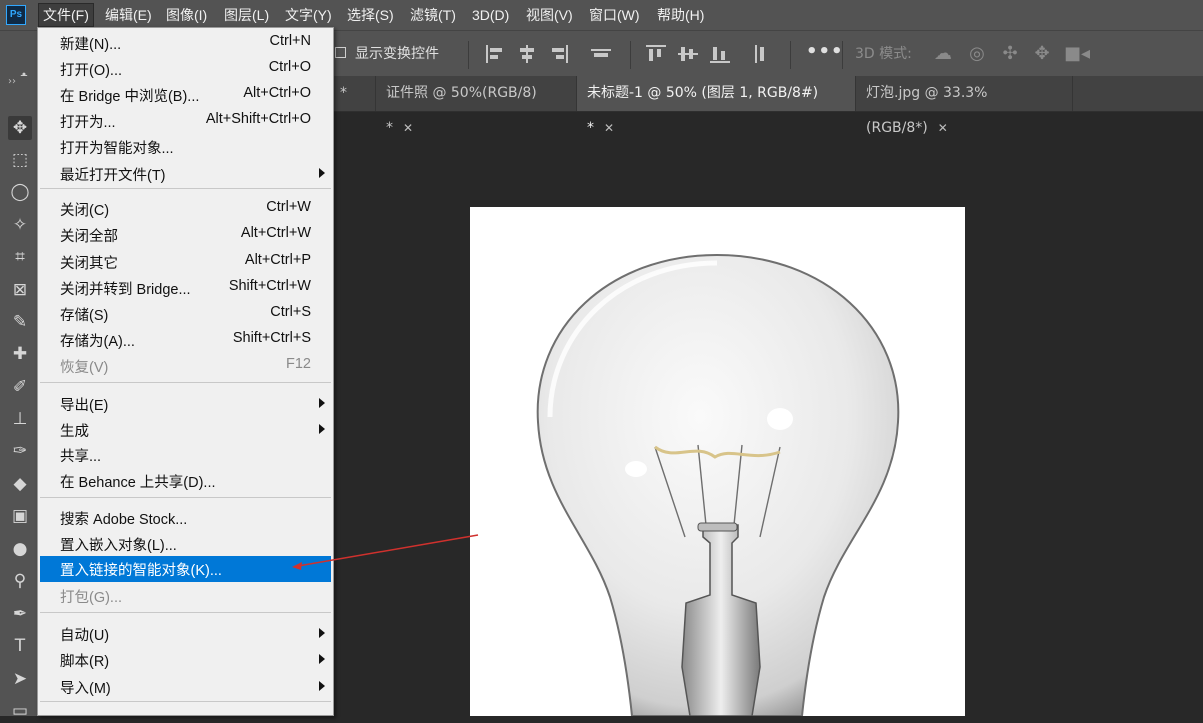  What do you see at coordinates (246, 15) in the screenshot?
I see `menu-layer: 图层(L)` at bounding box center [246, 15].